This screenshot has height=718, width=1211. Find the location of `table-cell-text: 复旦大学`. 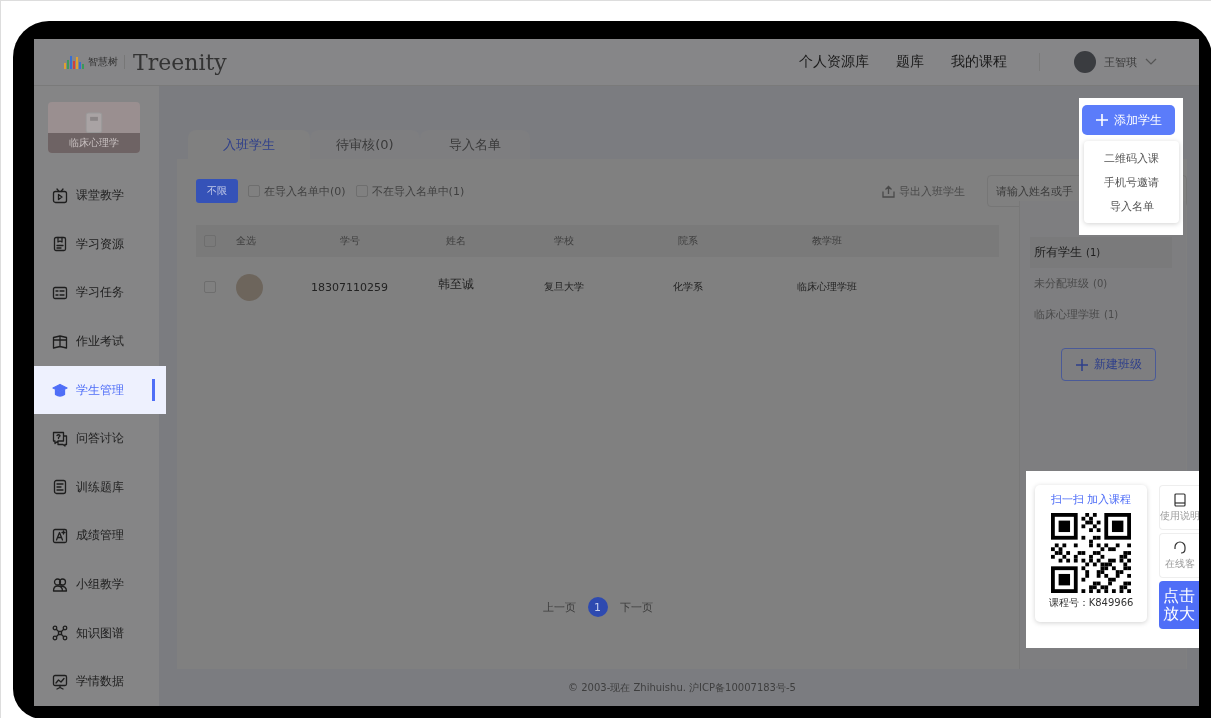

table-cell-text: 复旦大学 is located at coordinates (564, 287).